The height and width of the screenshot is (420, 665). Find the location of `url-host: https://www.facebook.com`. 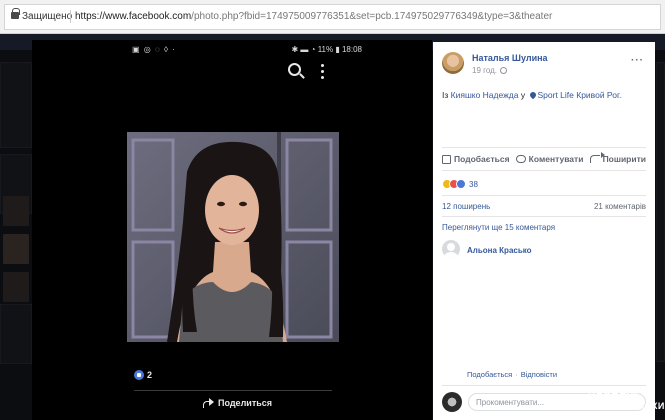

url-host: https://www.facebook.com is located at coordinates (133, 16).